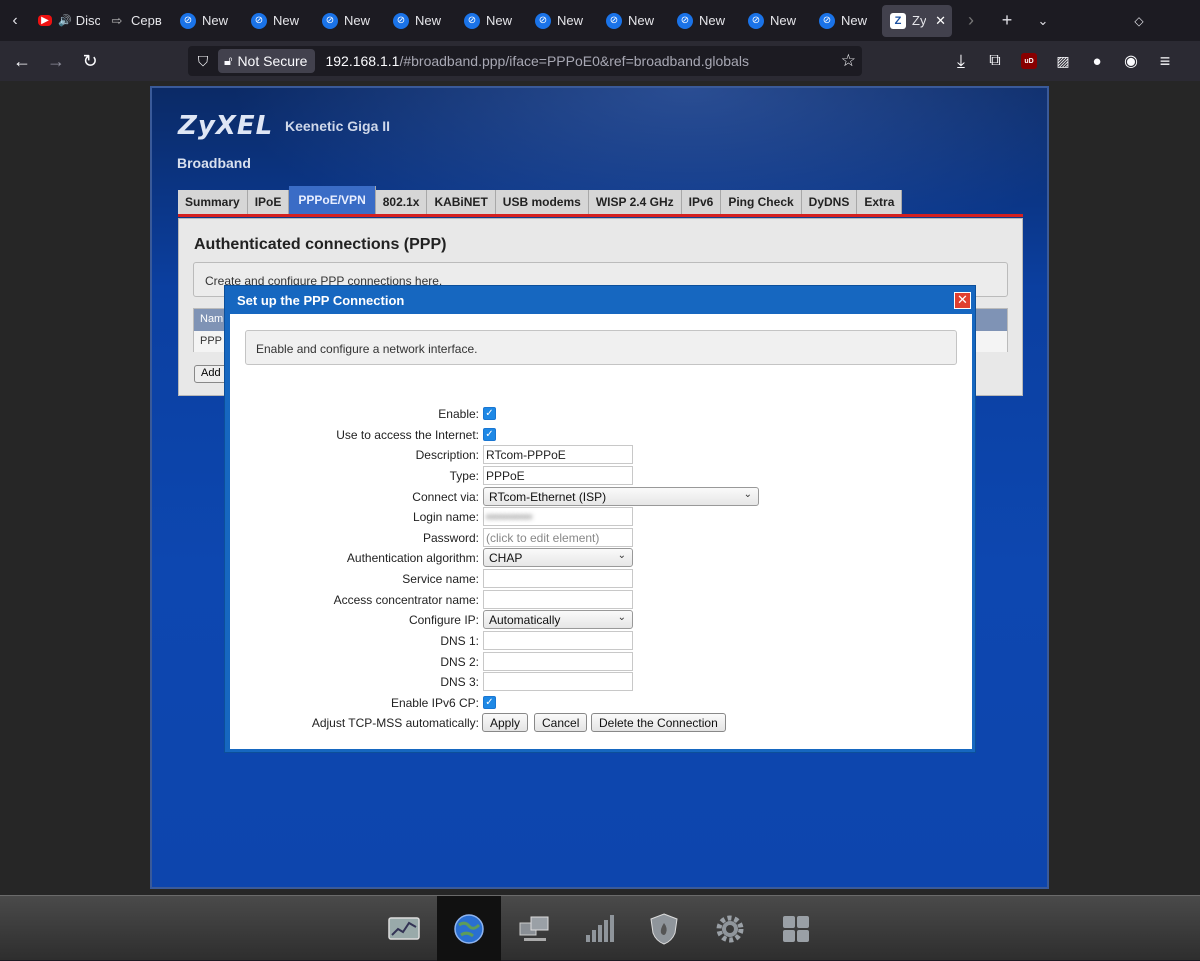 The height and width of the screenshot is (961, 1200). Describe the element at coordinates (761, 202) in the screenshot. I see `tab-ping-check: Ping Check` at that location.